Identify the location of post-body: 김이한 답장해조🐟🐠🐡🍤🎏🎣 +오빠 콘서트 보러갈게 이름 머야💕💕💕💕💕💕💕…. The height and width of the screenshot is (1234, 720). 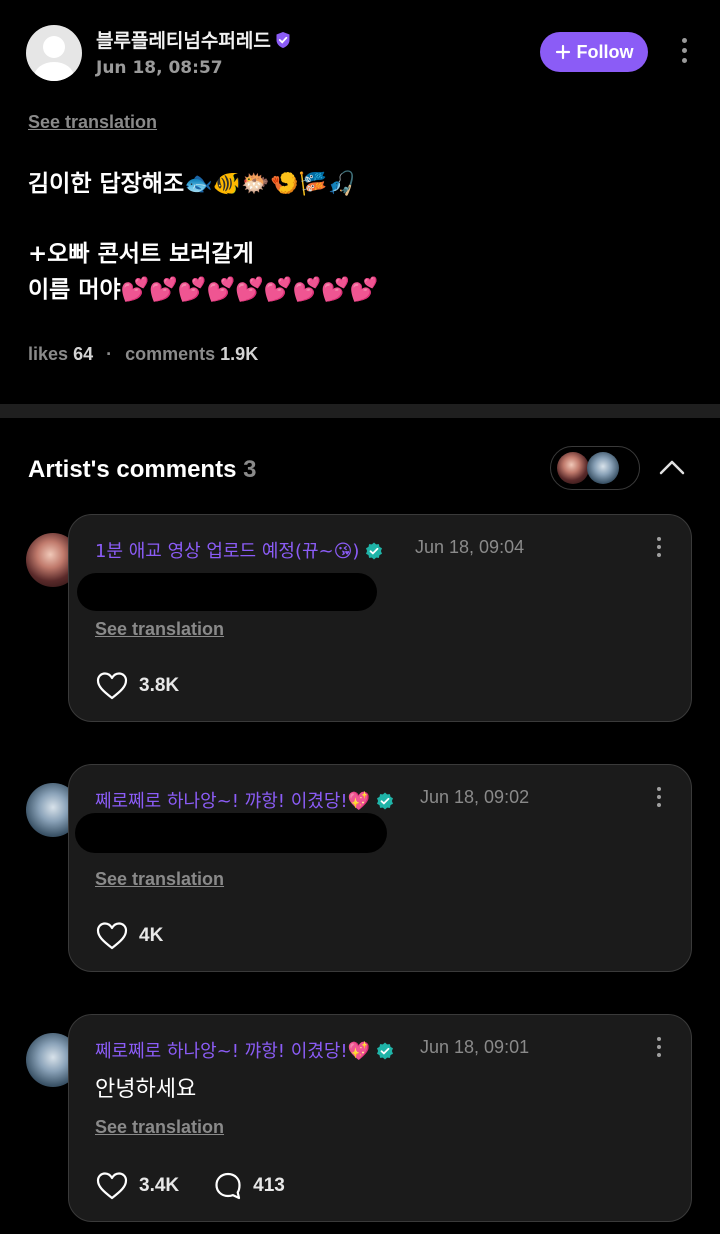
(358, 237).